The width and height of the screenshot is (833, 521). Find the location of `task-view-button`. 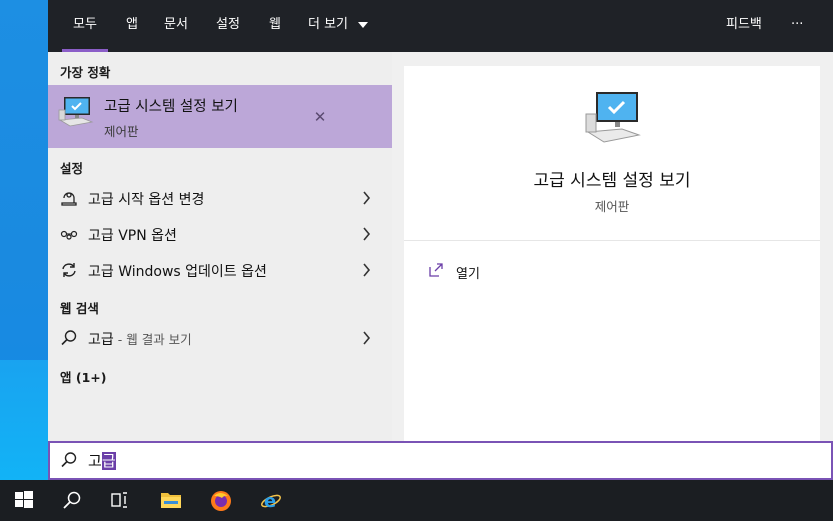

task-view-button is located at coordinates (120, 500).